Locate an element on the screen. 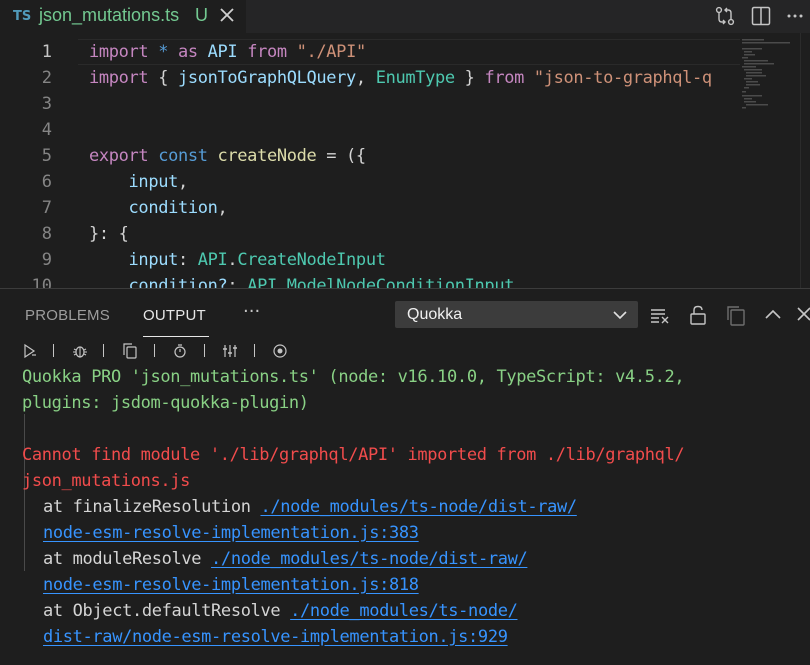 The image size is (810, 665). chevron-up-icon is located at coordinates (773, 315).